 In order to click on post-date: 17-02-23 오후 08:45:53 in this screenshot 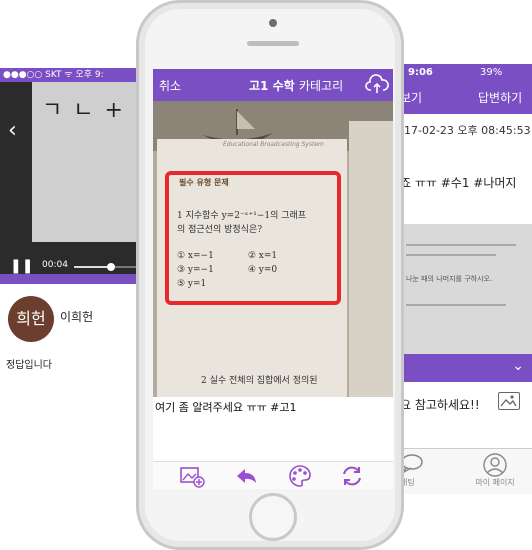, I will do `click(467, 130)`.